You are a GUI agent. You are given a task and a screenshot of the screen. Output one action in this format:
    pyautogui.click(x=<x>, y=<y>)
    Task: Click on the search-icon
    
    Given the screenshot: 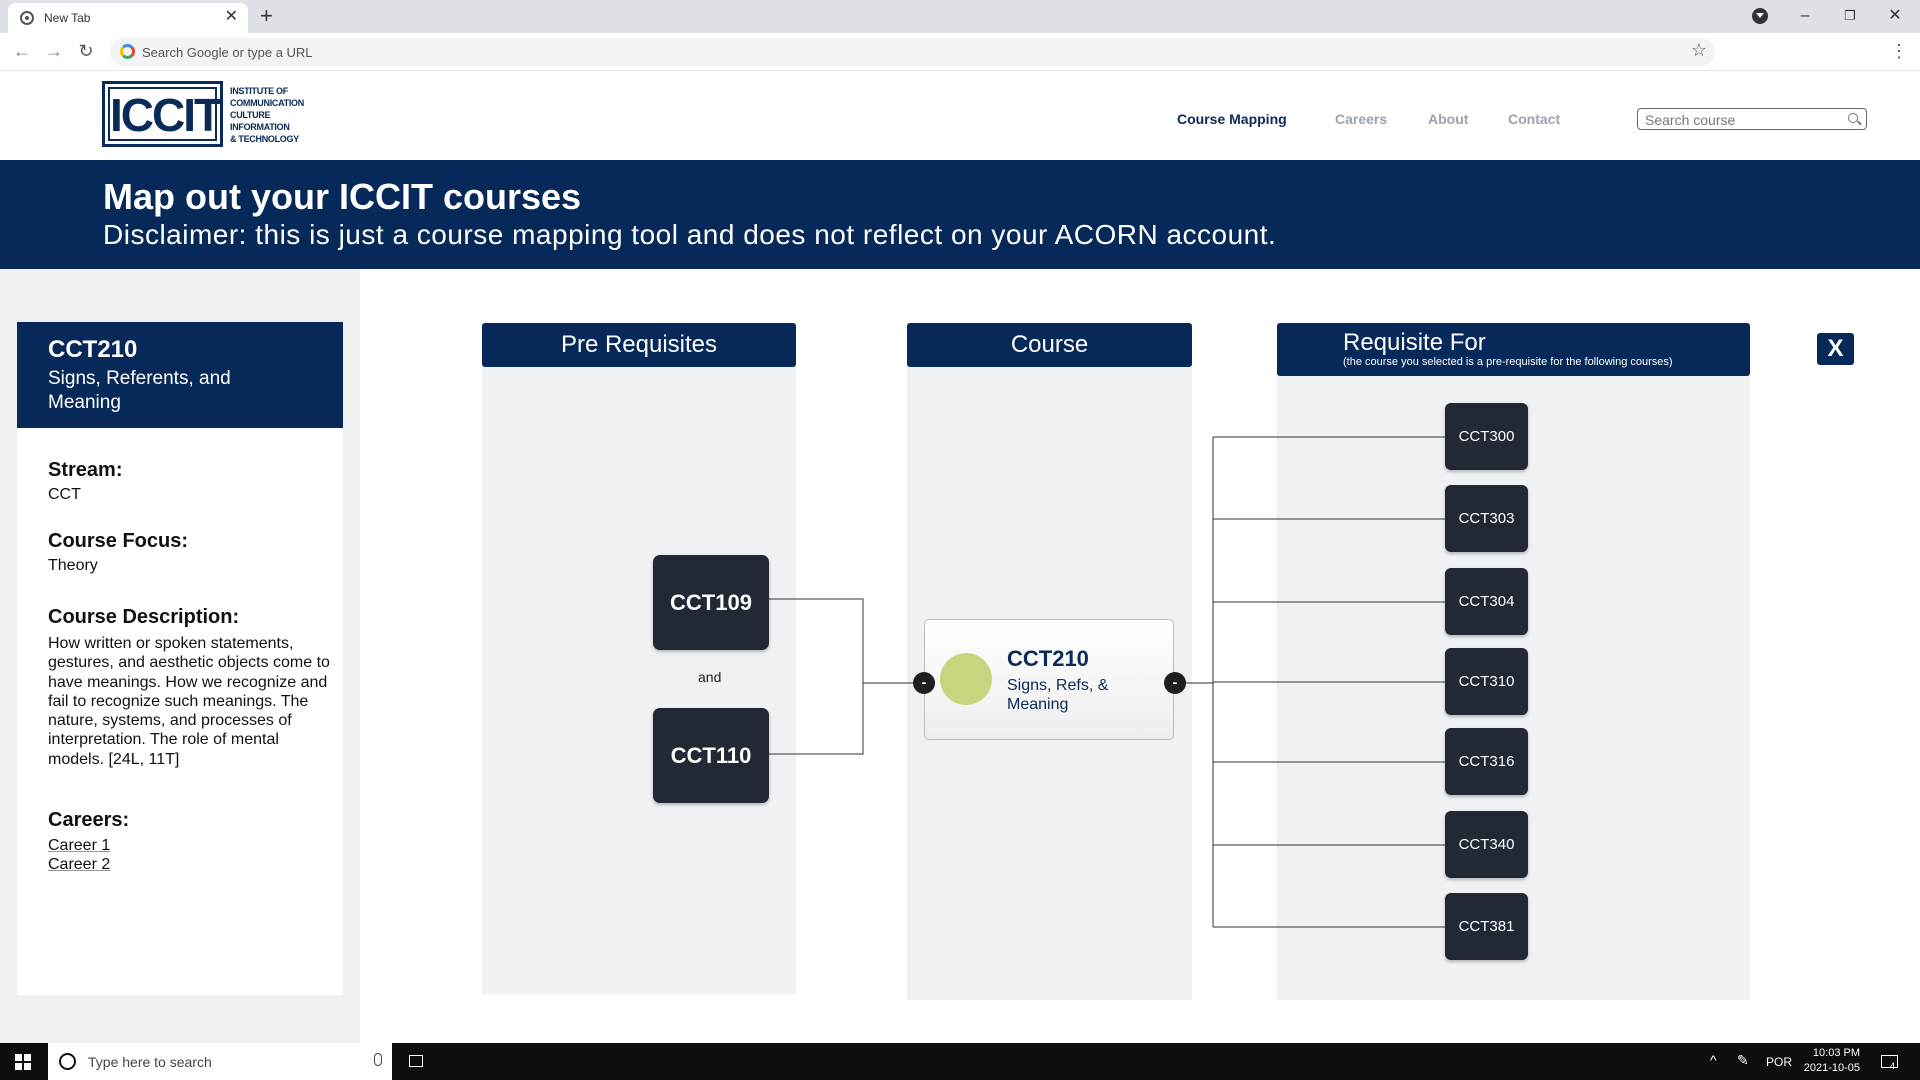 What is the action you would take?
    pyautogui.click(x=1853, y=118)
    